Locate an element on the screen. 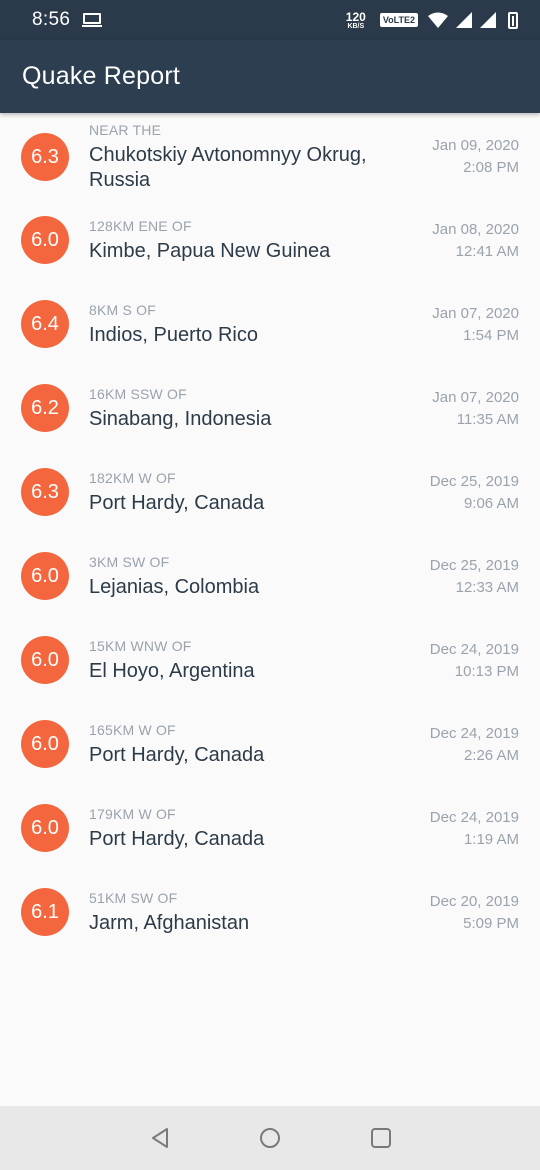  network-speed-unit: KB/S is located at coordinates (356, 26).